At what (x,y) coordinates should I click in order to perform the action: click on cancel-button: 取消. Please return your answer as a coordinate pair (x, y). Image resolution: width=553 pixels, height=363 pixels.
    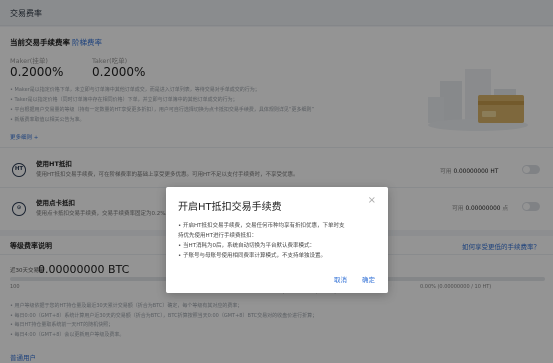
    Looking at the image, I should click on (340, 279).